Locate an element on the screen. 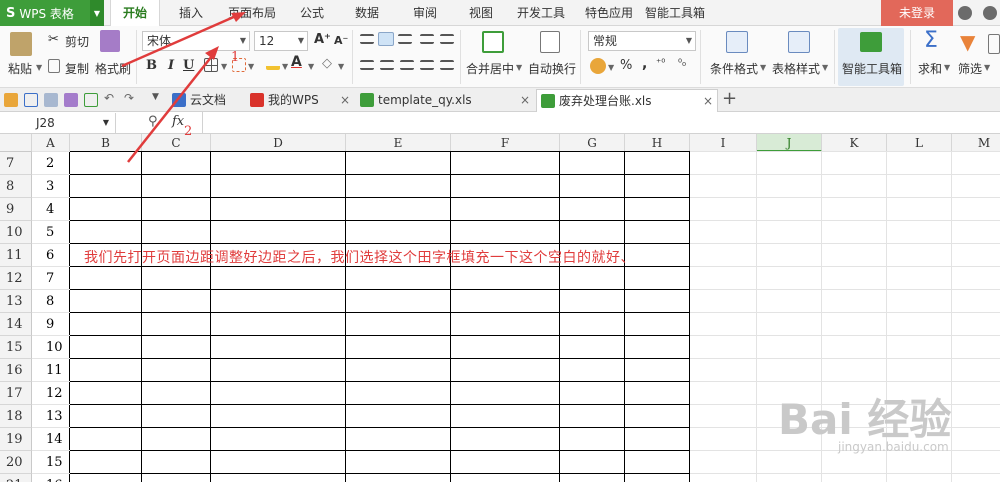 This screenshot has width=1000, height=482. distributed-icon is located at coordinates (447, 65).